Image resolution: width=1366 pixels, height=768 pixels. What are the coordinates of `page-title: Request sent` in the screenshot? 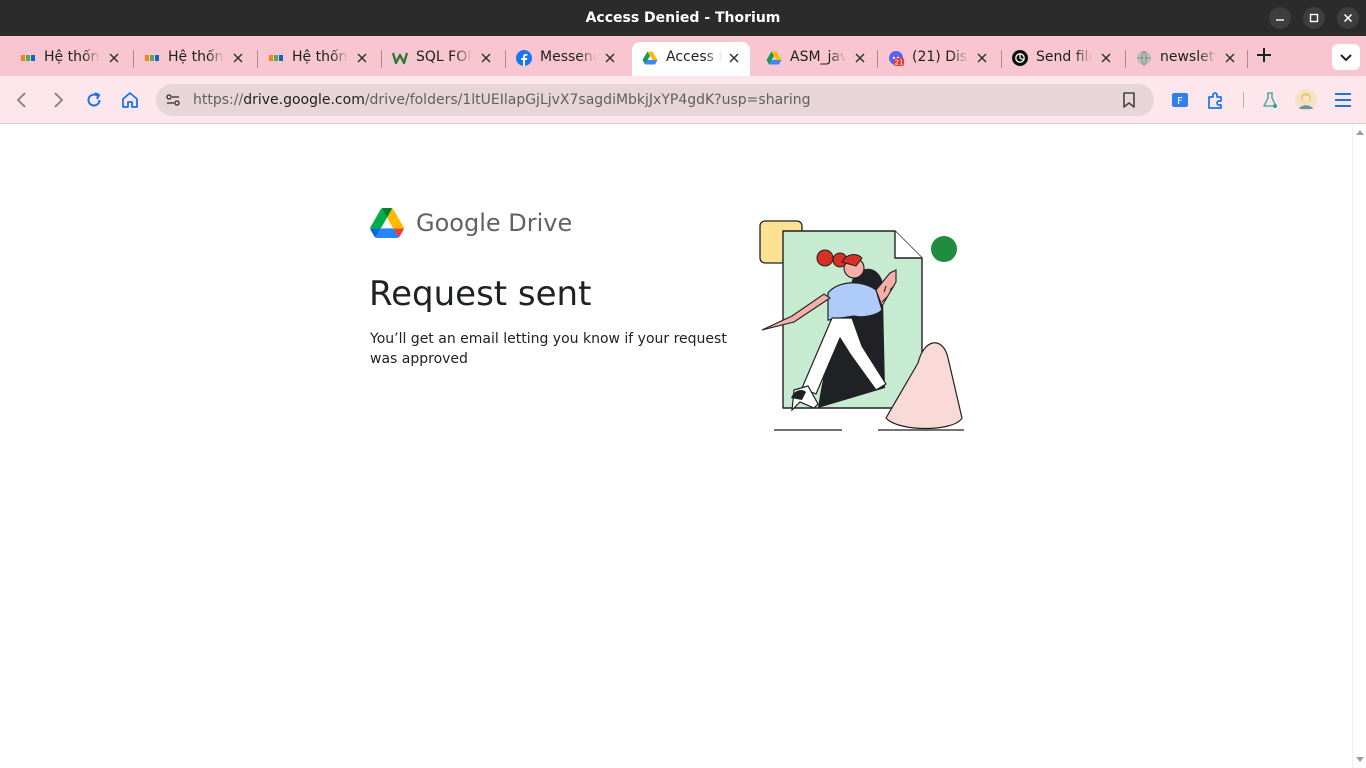 It's located at (480, 294).